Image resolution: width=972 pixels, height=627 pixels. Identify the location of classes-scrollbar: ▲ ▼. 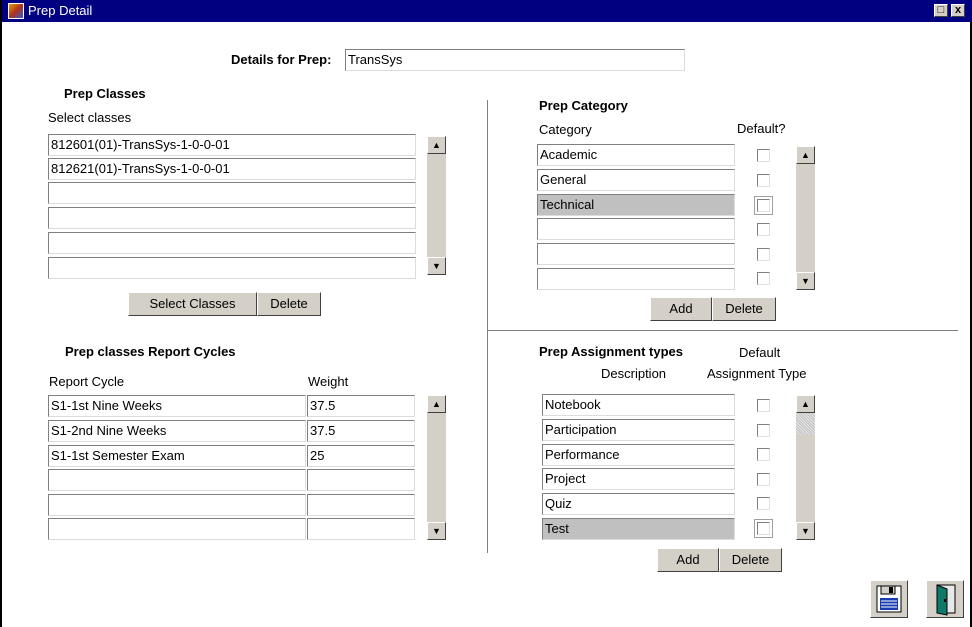
(436, 205).